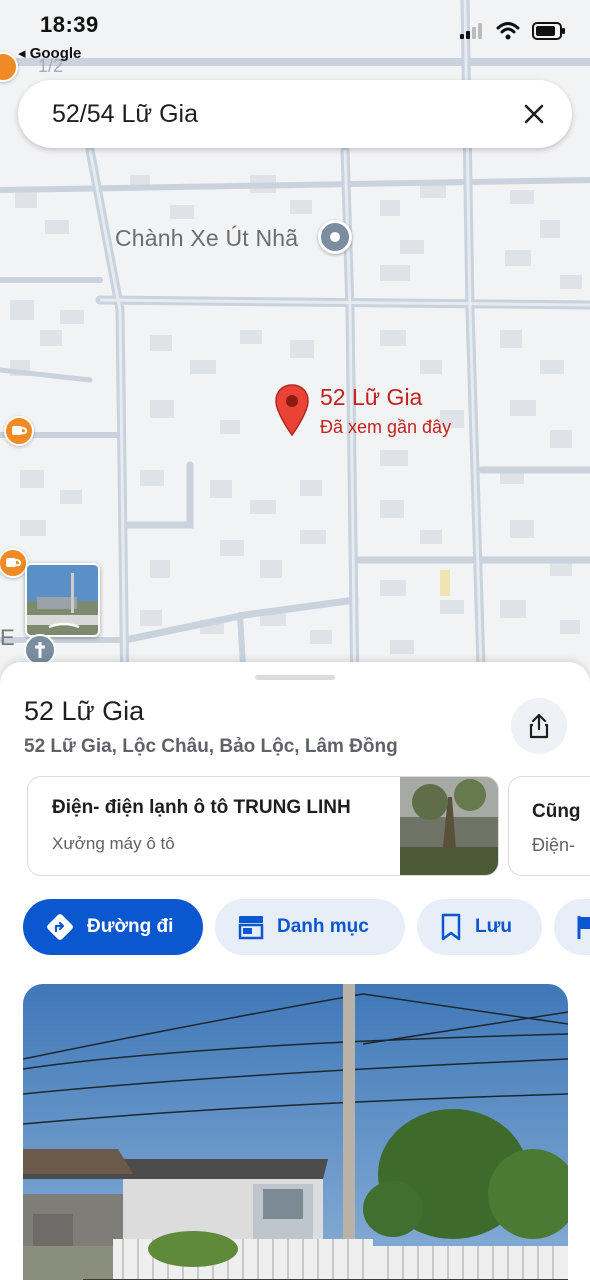  Describe the element at coordinates (548, 31) in the screenshot. I see `battery-icon` at that location.